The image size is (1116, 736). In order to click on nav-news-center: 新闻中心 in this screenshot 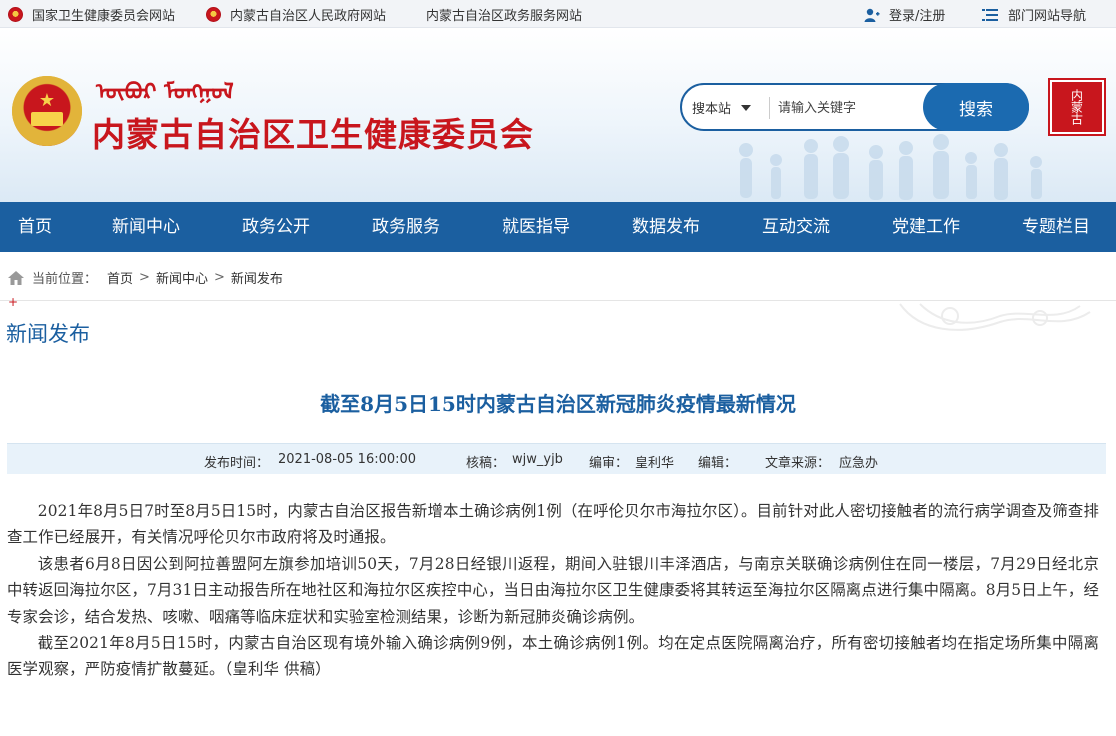, I will do `click(146, 227)`.